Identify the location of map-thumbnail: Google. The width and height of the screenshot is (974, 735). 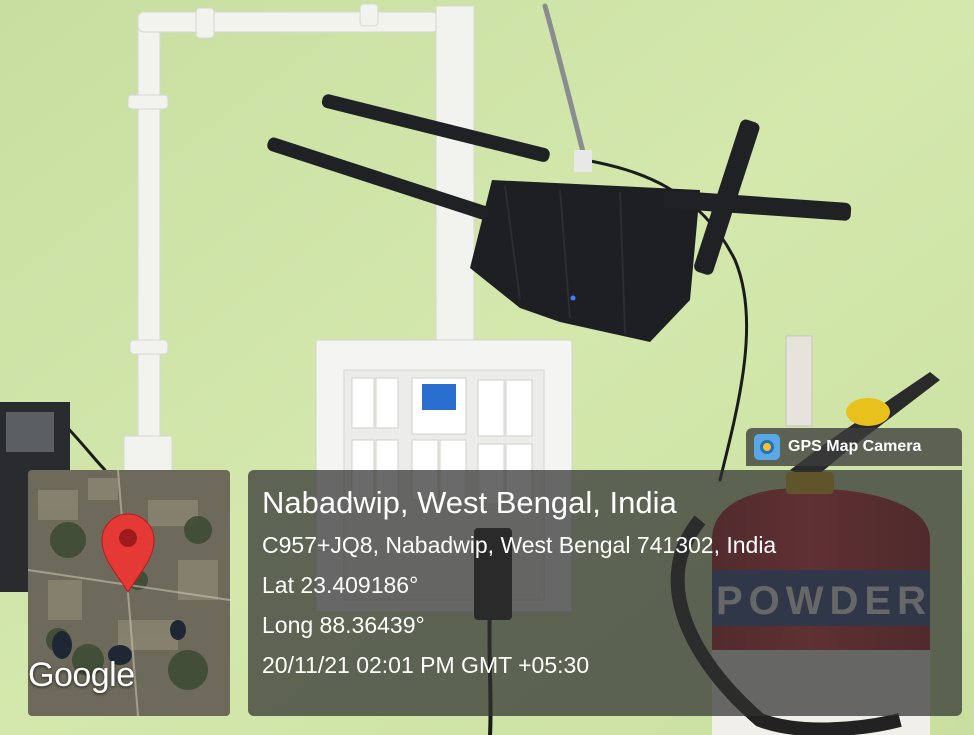
(129, 593).